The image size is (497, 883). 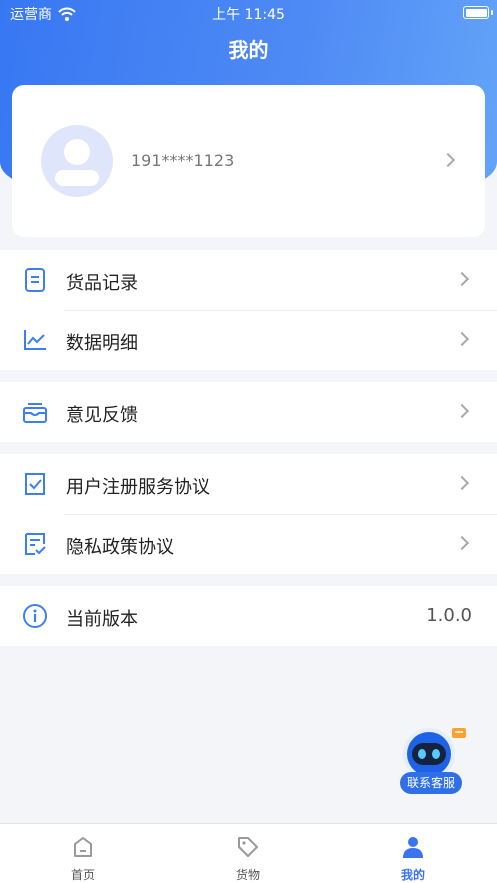 What do you see at coordinates (102, 619) in the screenshot?
I see `menu-item-label: 当前版本` at bounding box center [102, 619].